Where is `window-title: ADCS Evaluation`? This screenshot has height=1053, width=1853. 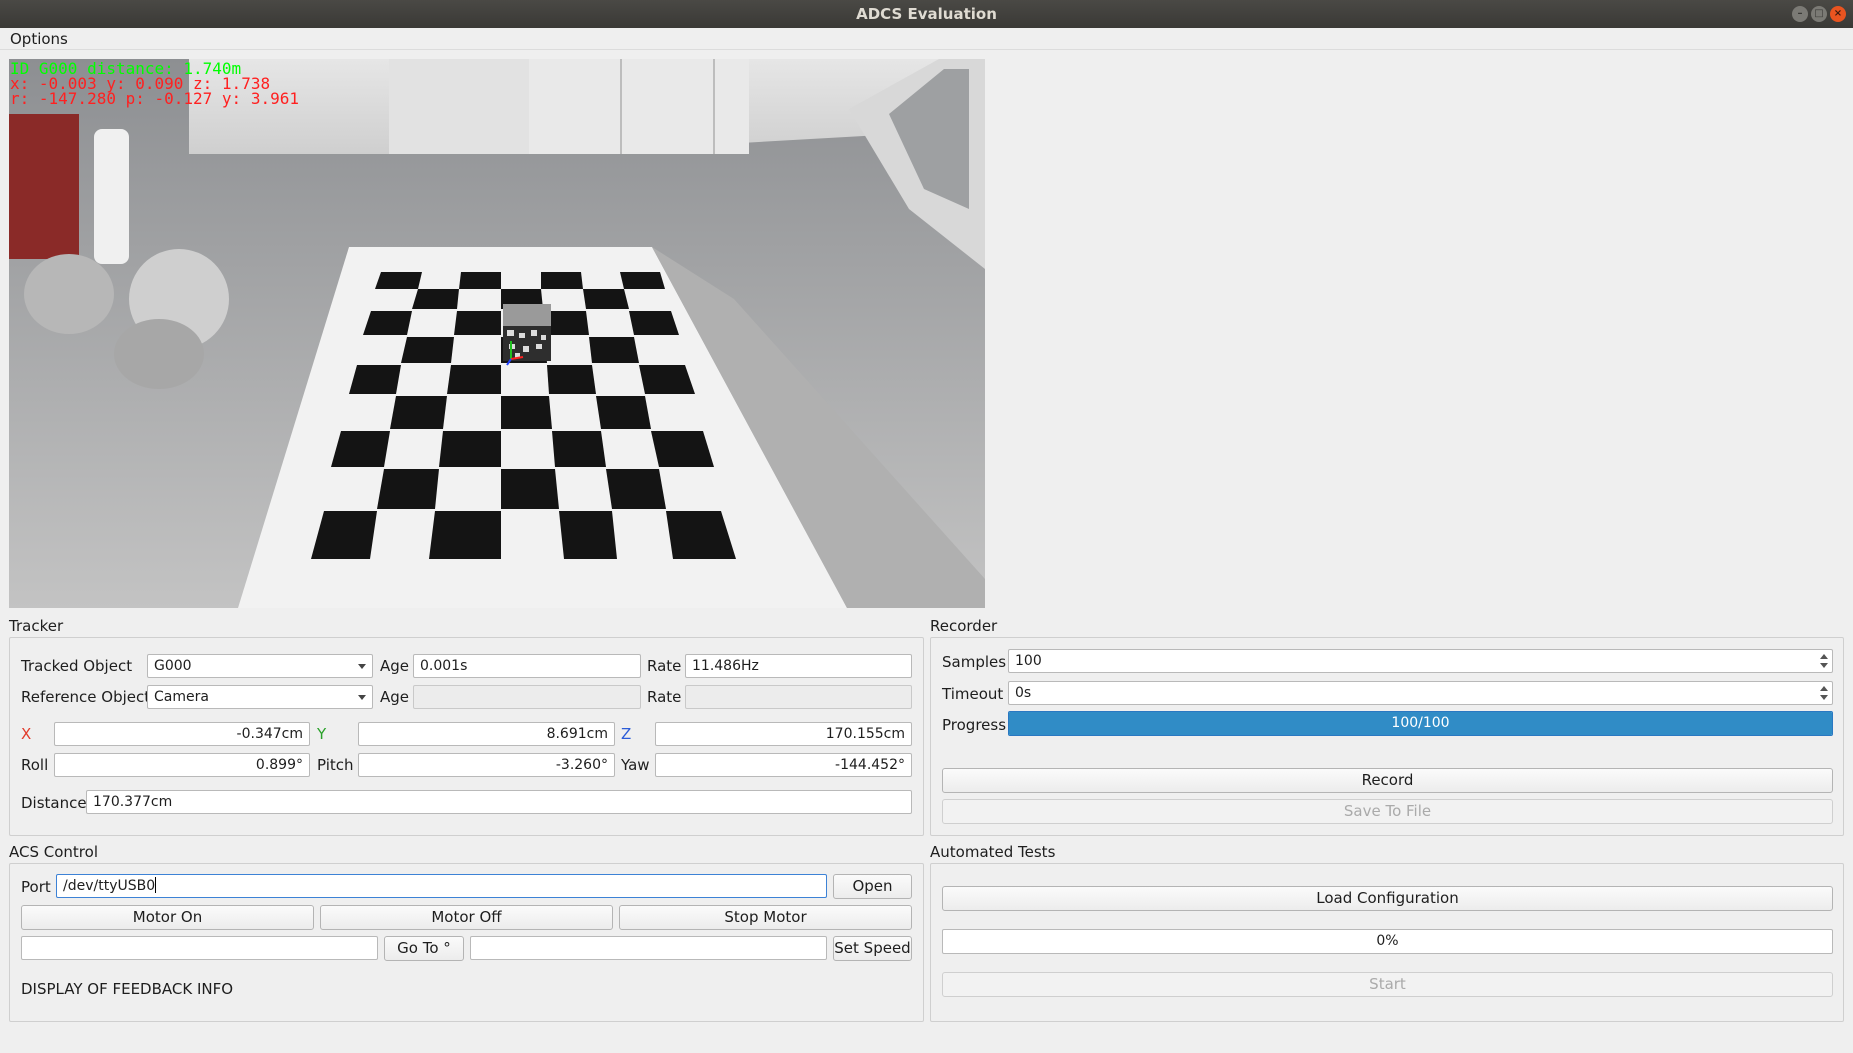
window-title: ADCS Evaluation is located at coordinates (926, 14).